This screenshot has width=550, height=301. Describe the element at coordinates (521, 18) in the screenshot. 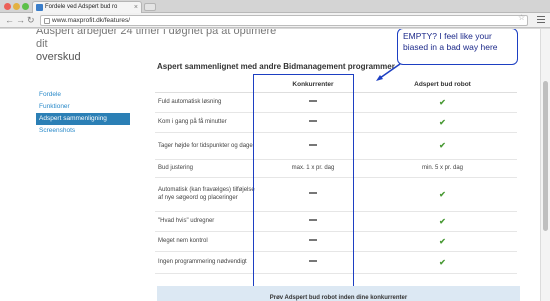

I see `bookmark-star-icon: ☆` at that location.